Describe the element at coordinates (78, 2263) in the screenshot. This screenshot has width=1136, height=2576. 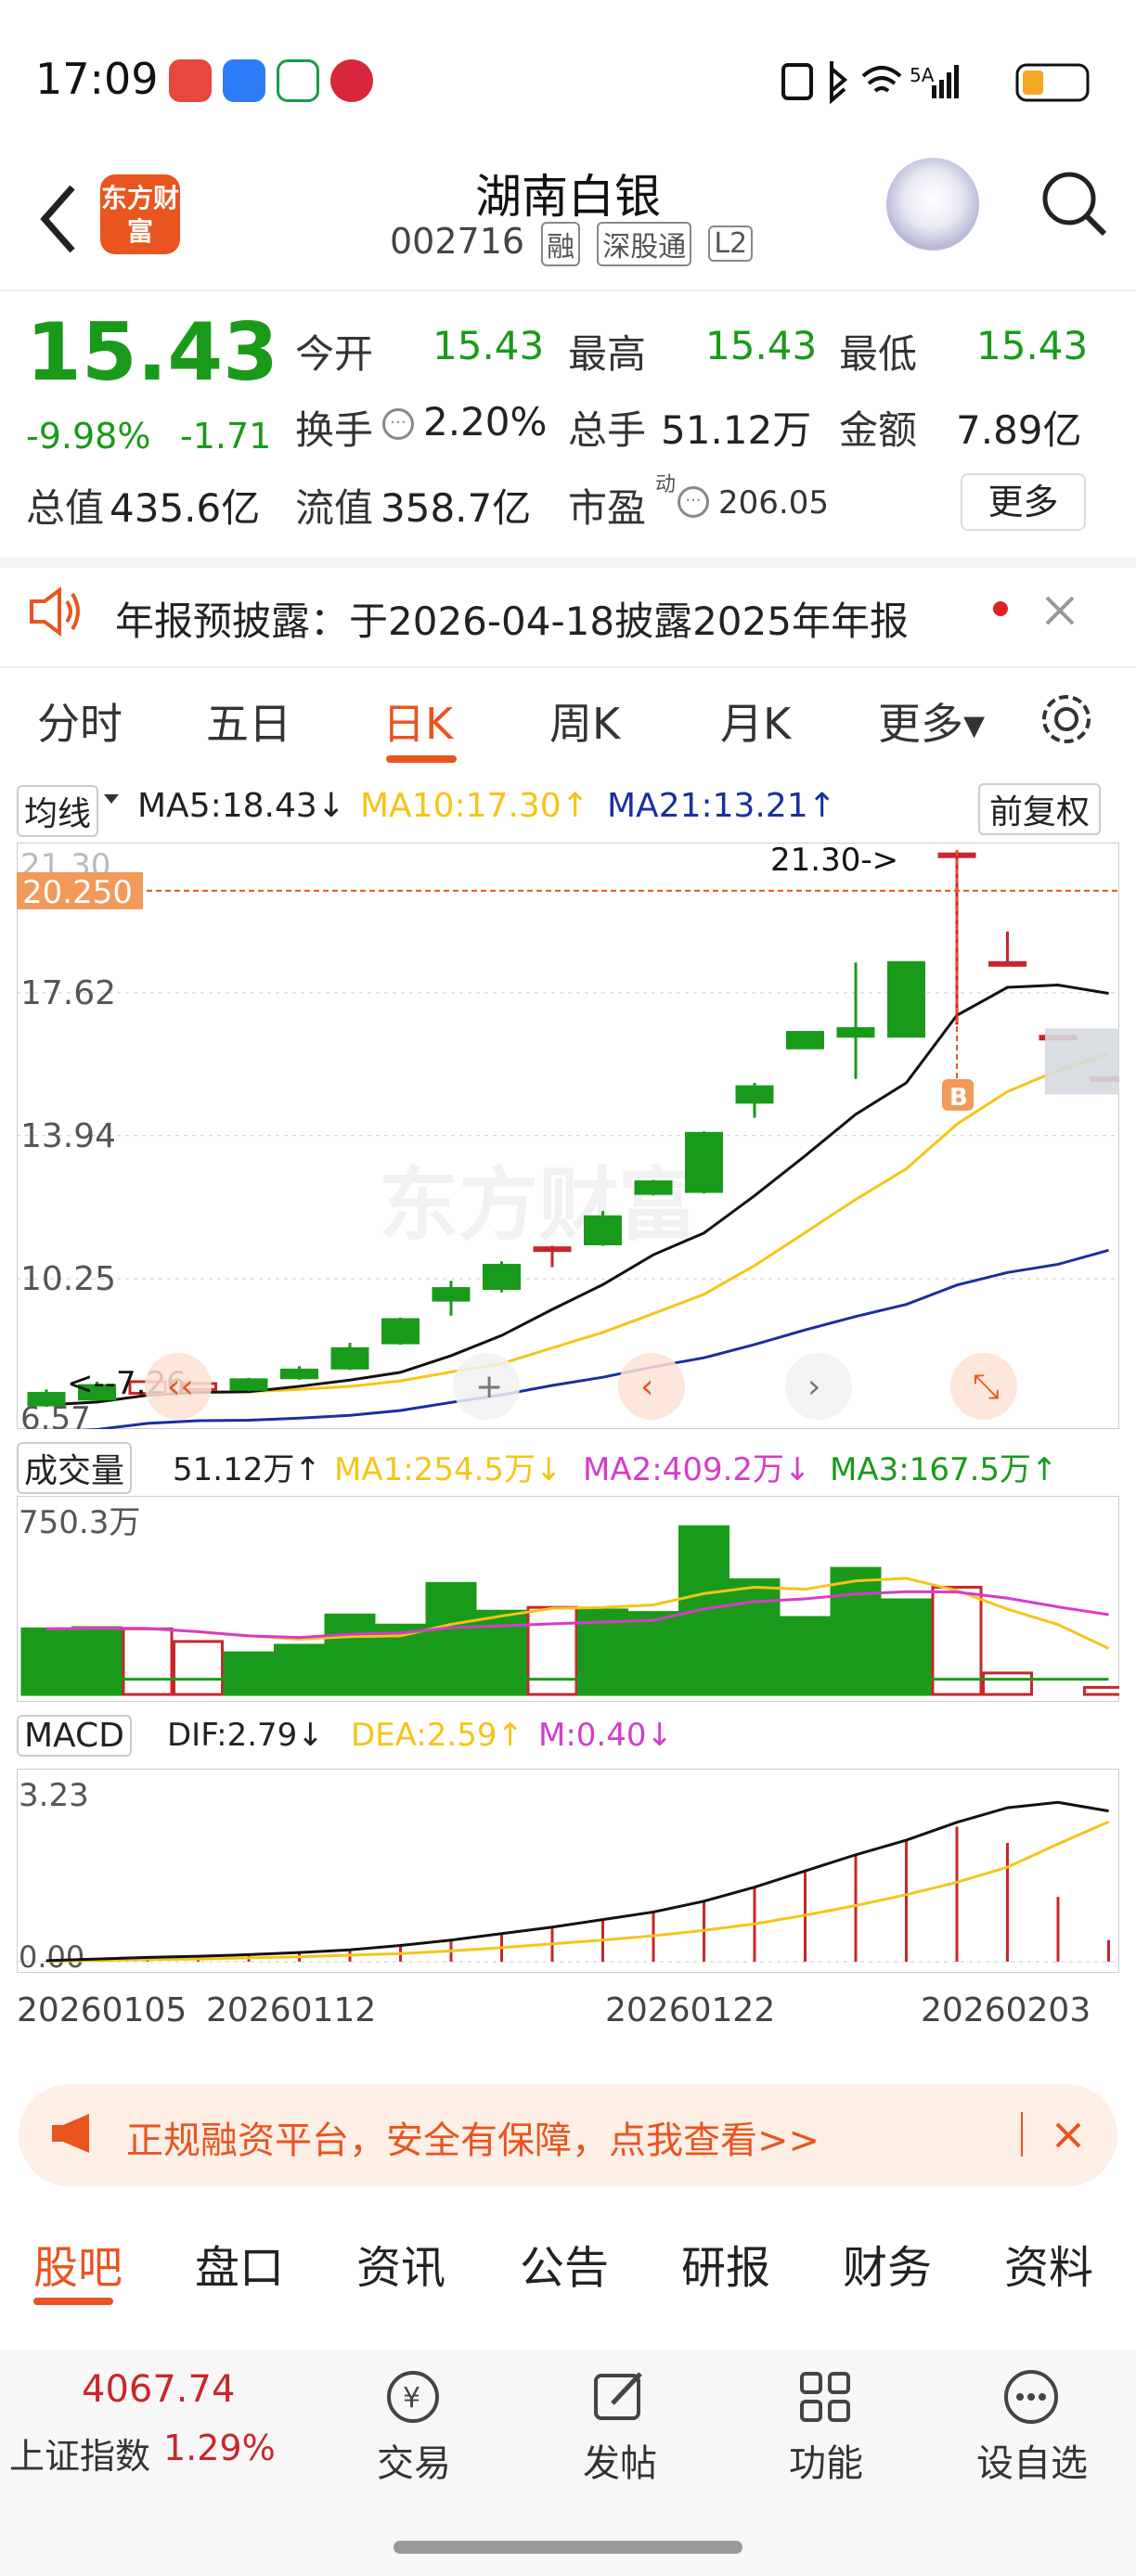
I see `tab-guba: 股吧` at that location.